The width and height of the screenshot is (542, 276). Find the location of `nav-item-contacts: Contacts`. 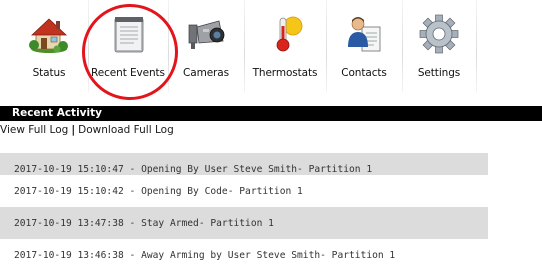

nav-item-contacts: Contacts is located at coordinates (364, 46).